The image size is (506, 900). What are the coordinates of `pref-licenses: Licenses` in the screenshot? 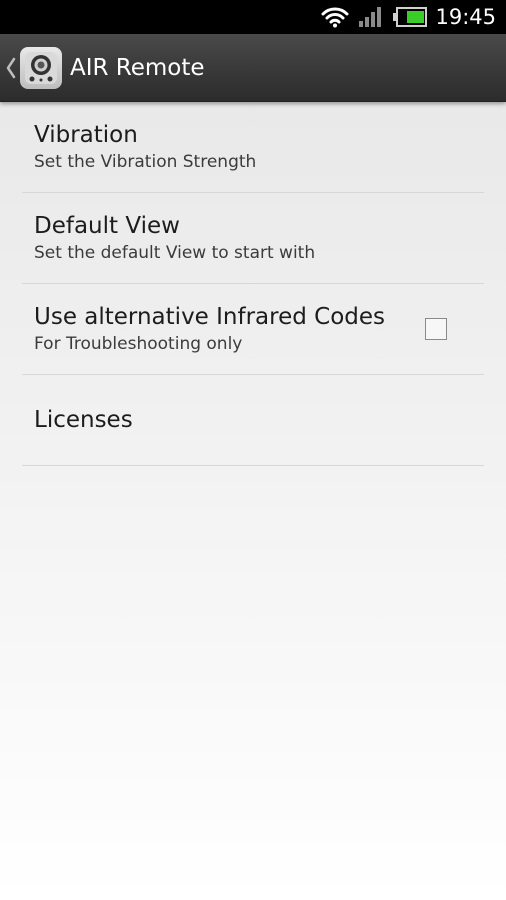 It's located at (253, 420).